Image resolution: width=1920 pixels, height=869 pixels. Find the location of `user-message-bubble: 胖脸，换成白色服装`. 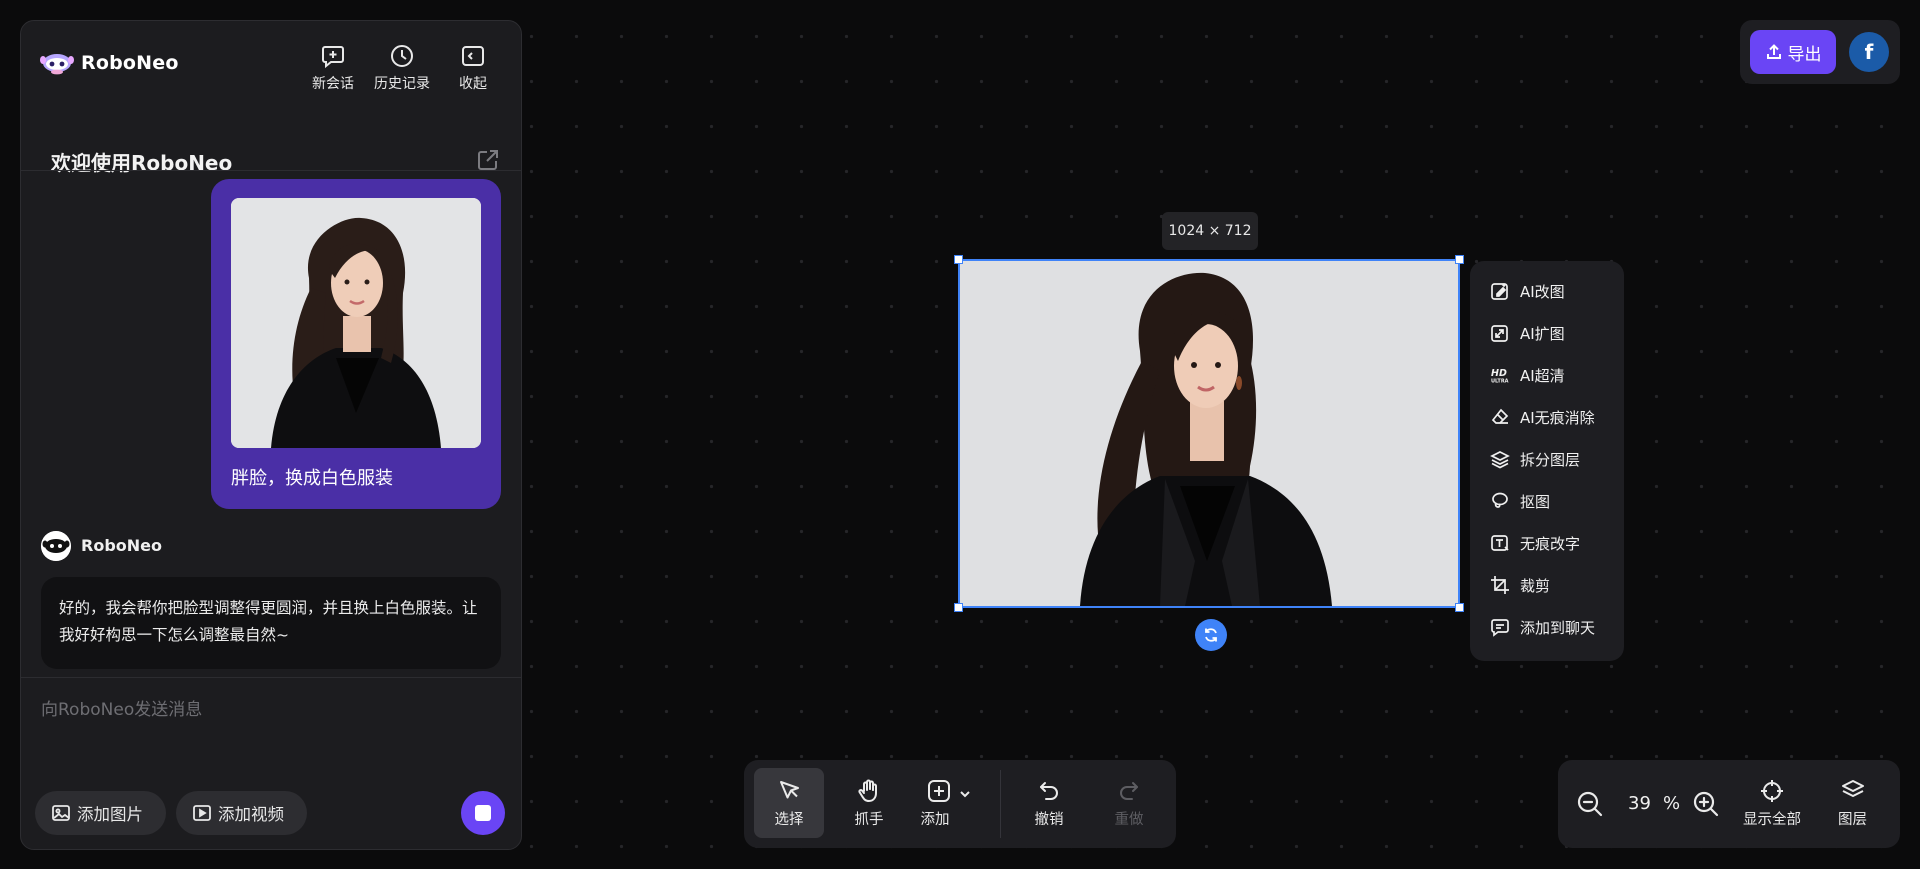

user-message-bubble: 胖脸，换成白色服装 is located at coordinates (356, 344).